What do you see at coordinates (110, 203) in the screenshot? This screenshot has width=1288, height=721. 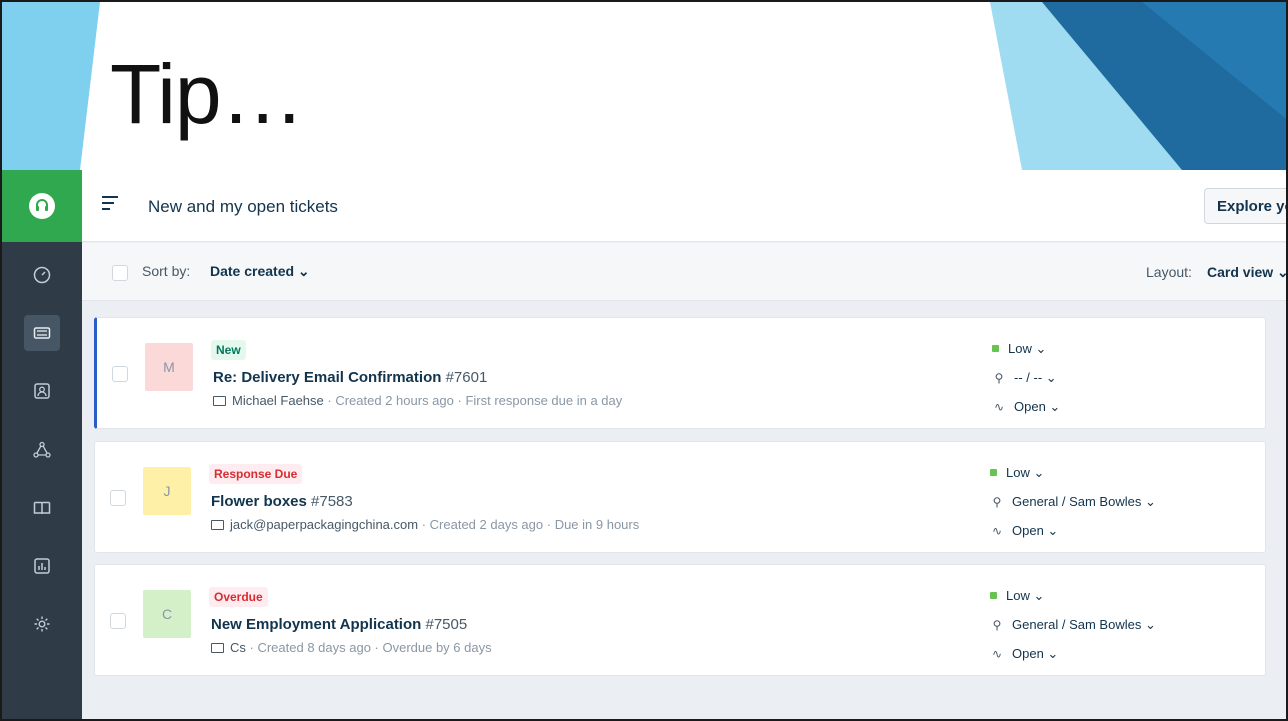 I see `menu-icon` at bounding box center [110, 203].